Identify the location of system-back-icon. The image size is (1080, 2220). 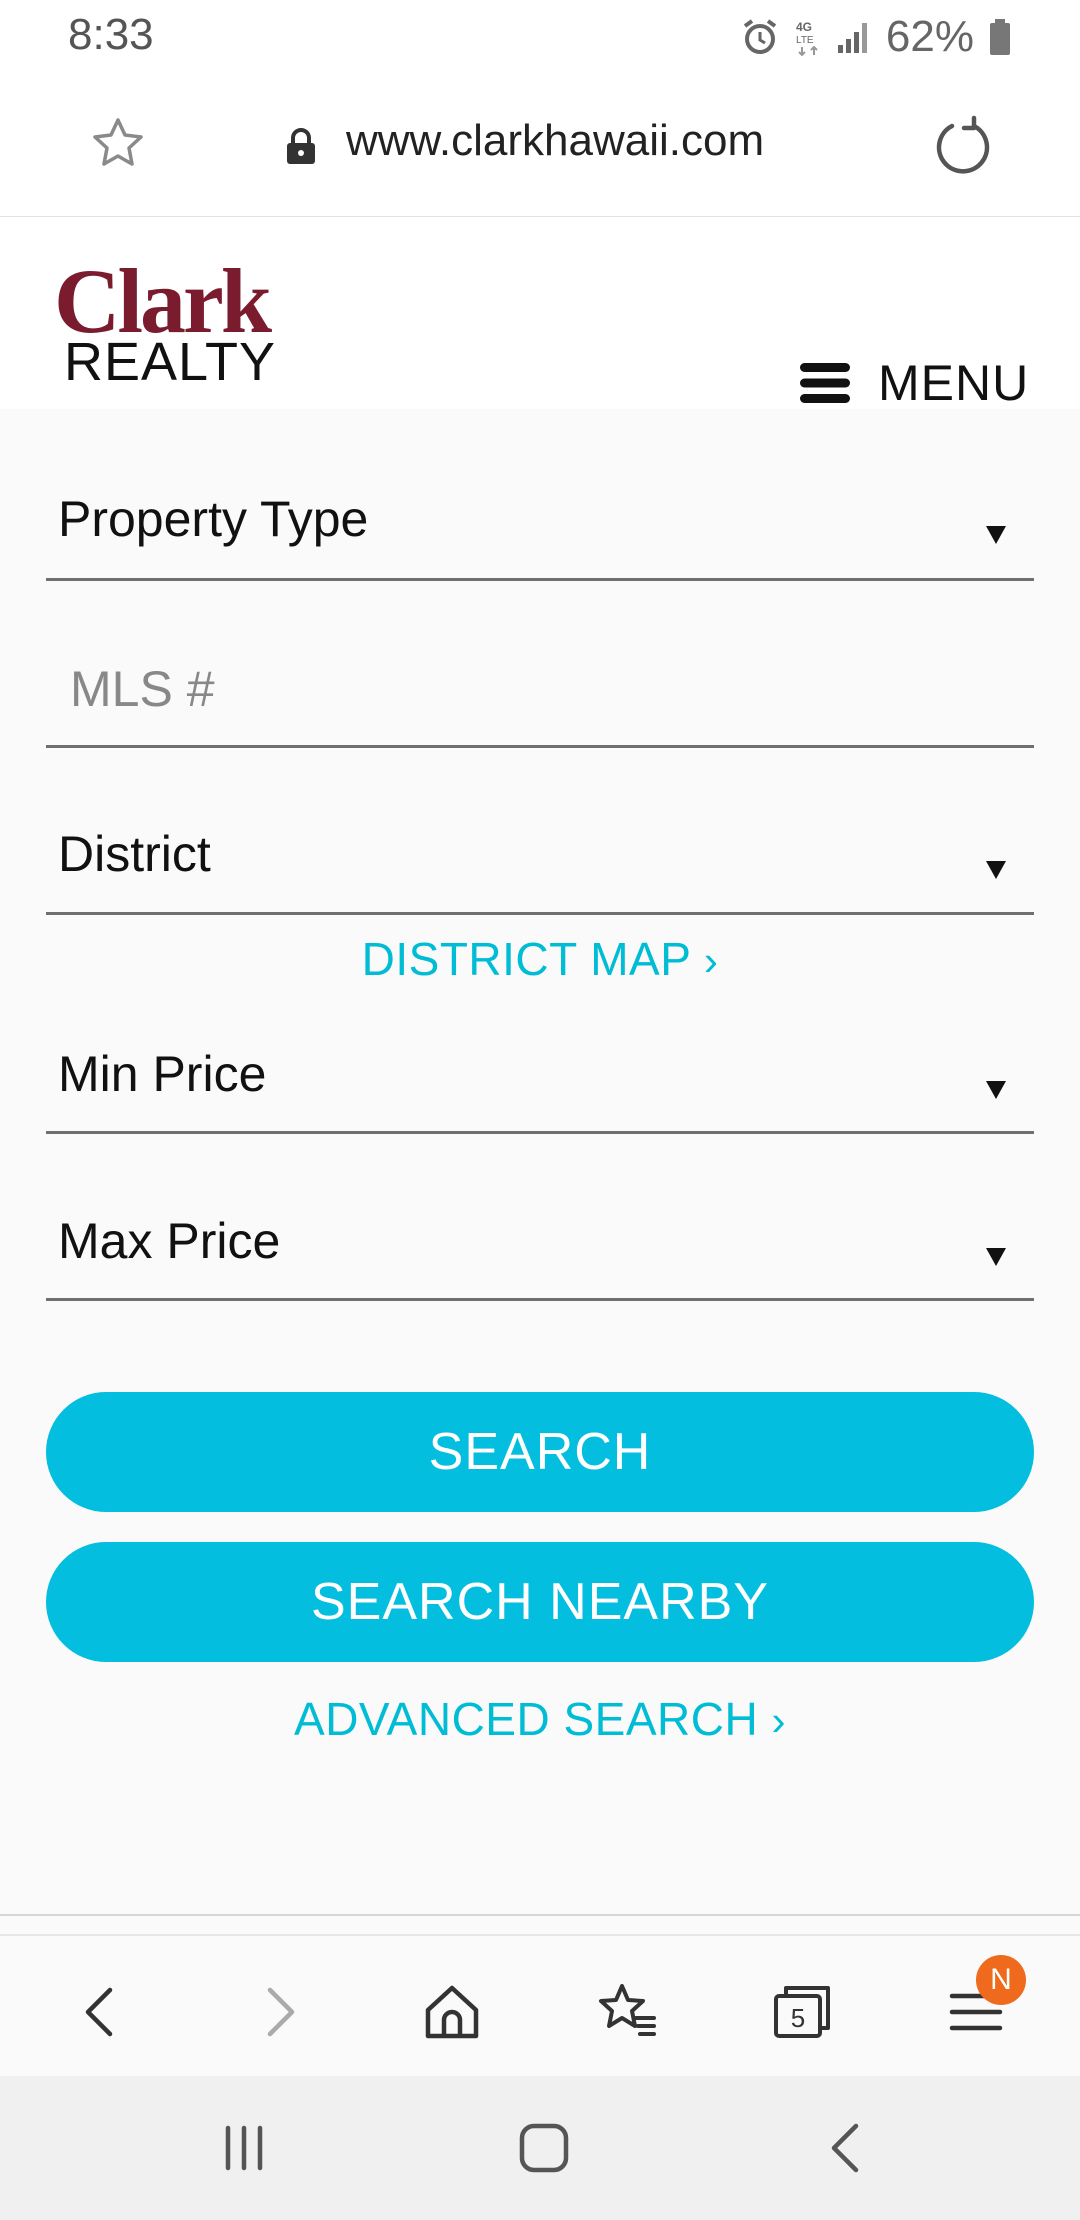
(848, 2148).